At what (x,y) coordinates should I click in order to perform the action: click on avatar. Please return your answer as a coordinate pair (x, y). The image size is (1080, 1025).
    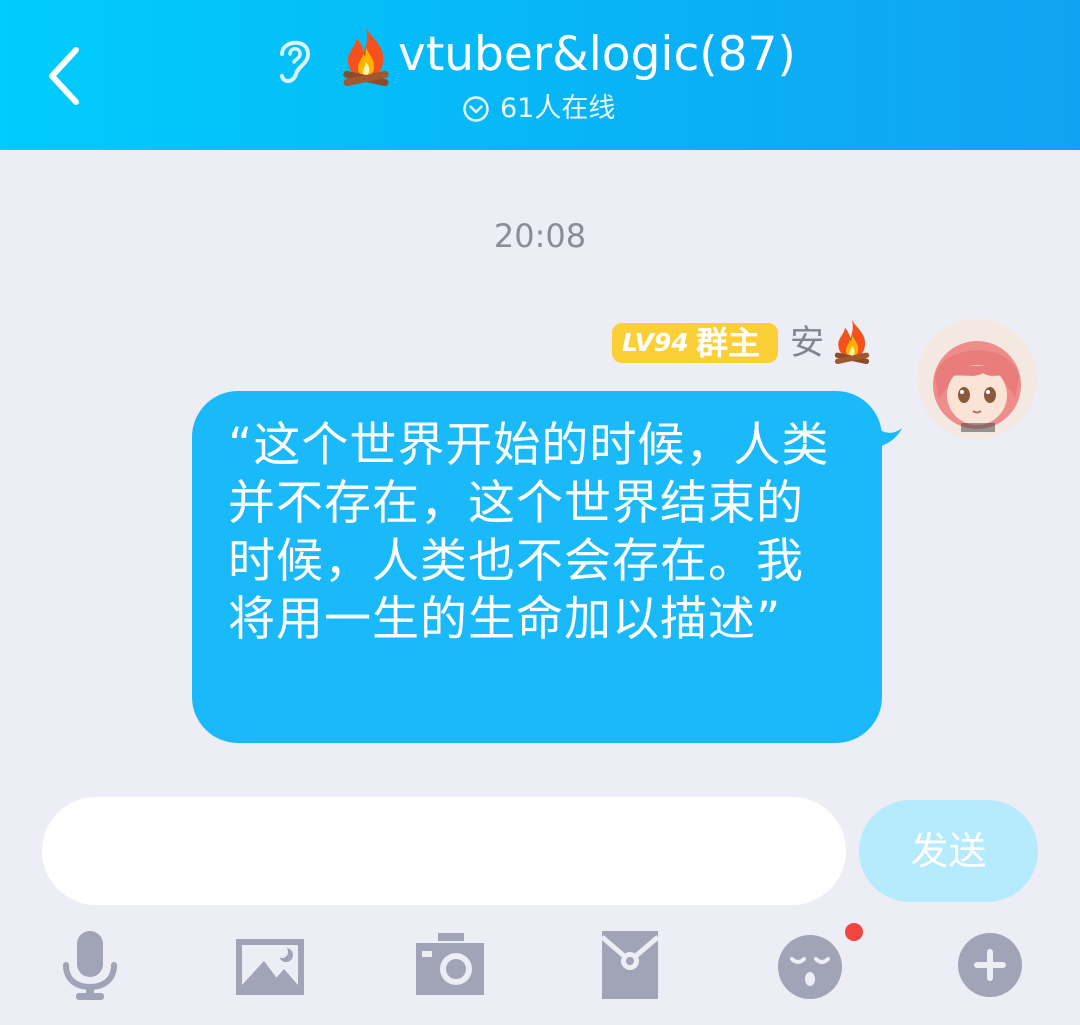
    Looking at the image, I should click on (977, 379).